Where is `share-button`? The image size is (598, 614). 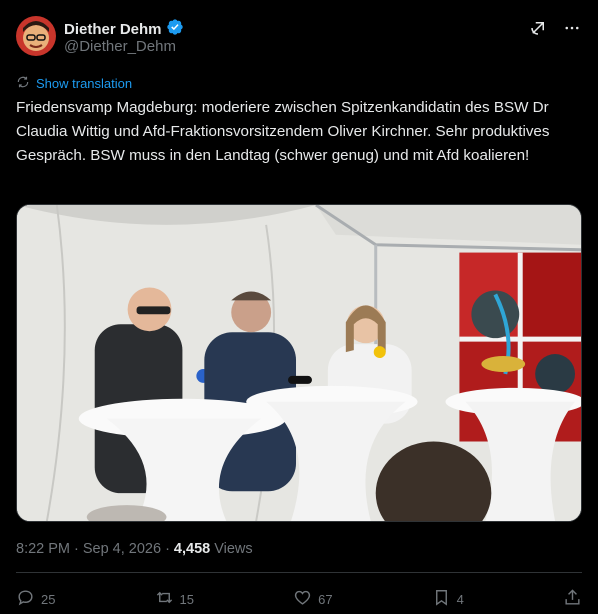 share-button is located at coordinates (572, 599).